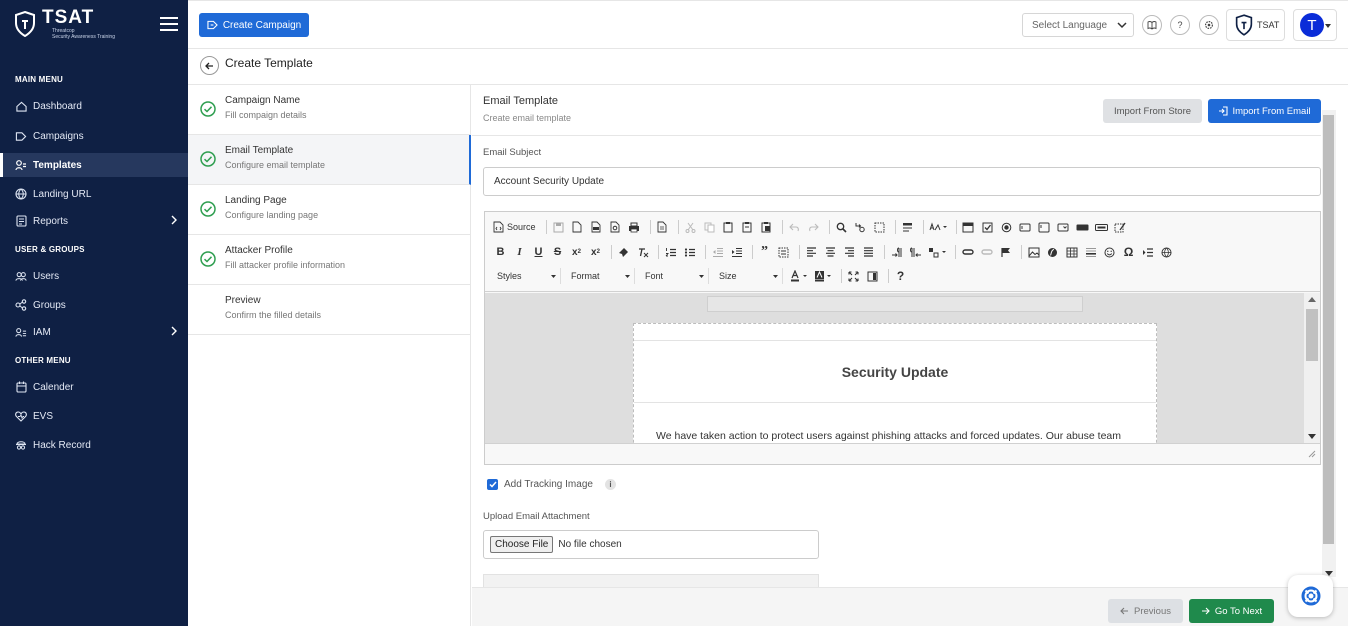 The width and height of the screenshot is (1348, 626). Describe the element at coordinates (557, 252) in the screenshot. I see `strikethrough-icon: S` at that location.